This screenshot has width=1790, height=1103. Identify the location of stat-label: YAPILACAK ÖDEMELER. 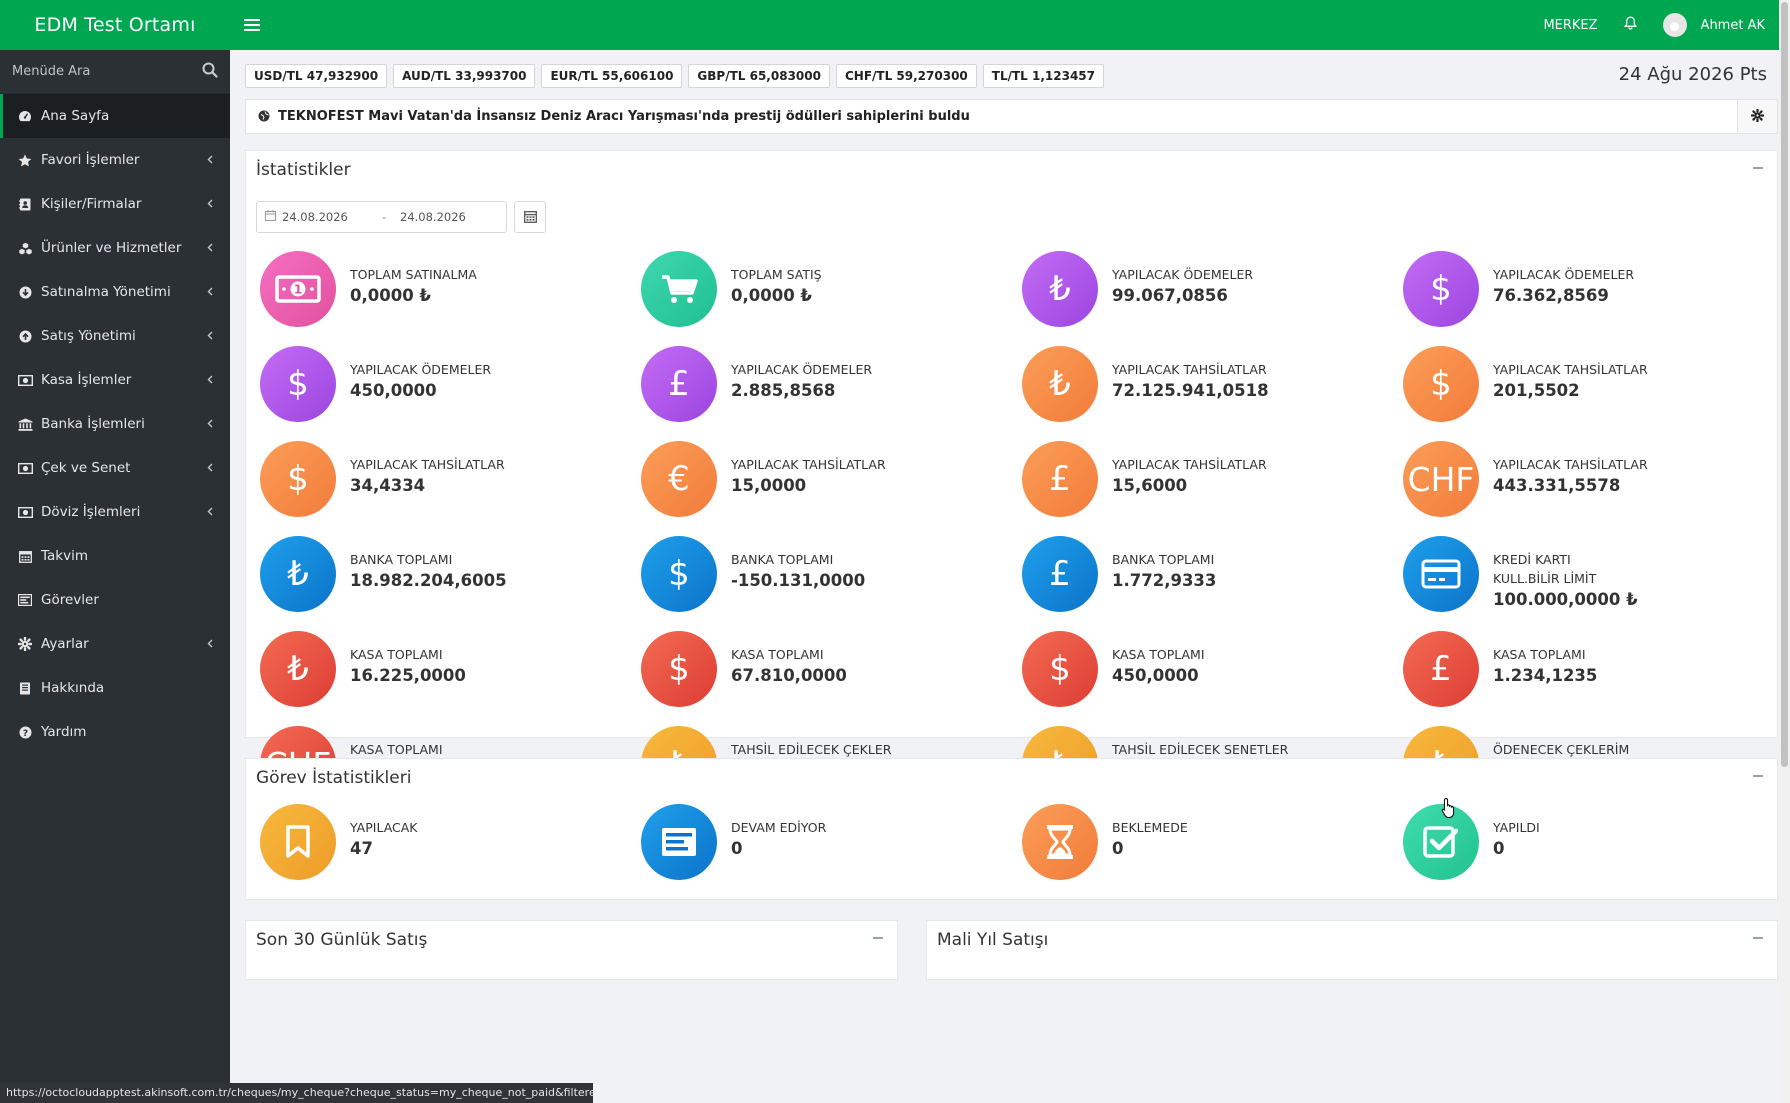
(861, 369).